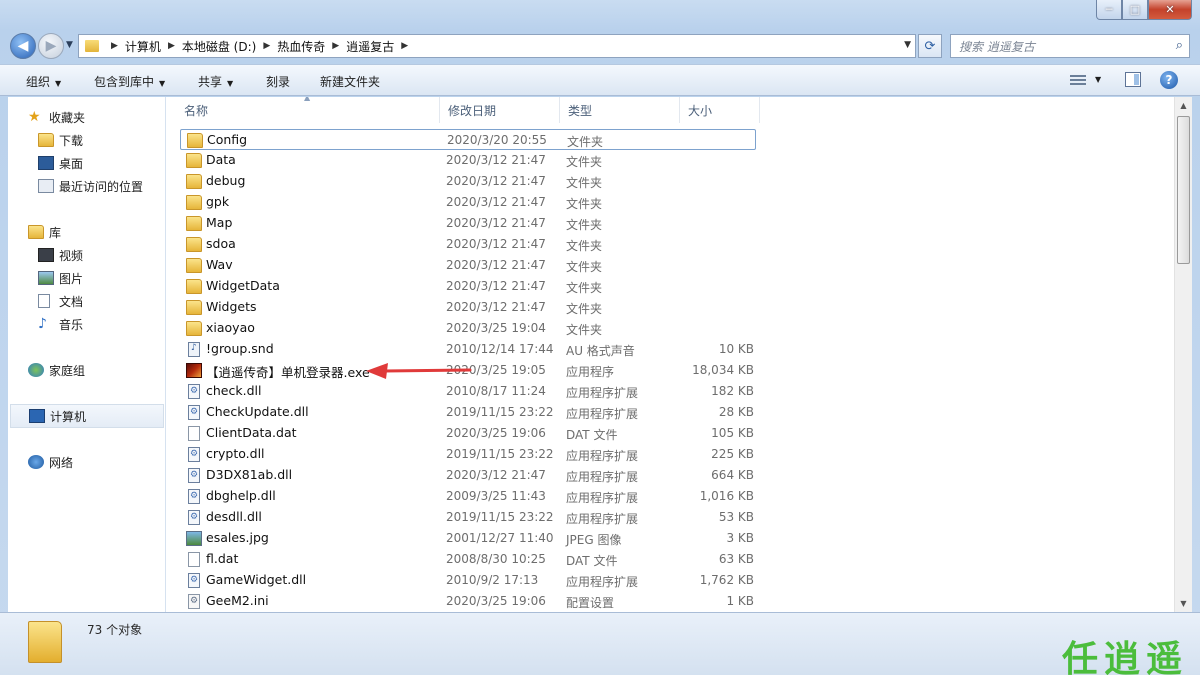 This screenshot has height=675, width=1200. Describe the element at coordinates (46, 186) in the screenshot. I see `recent-places-icon` at that location.